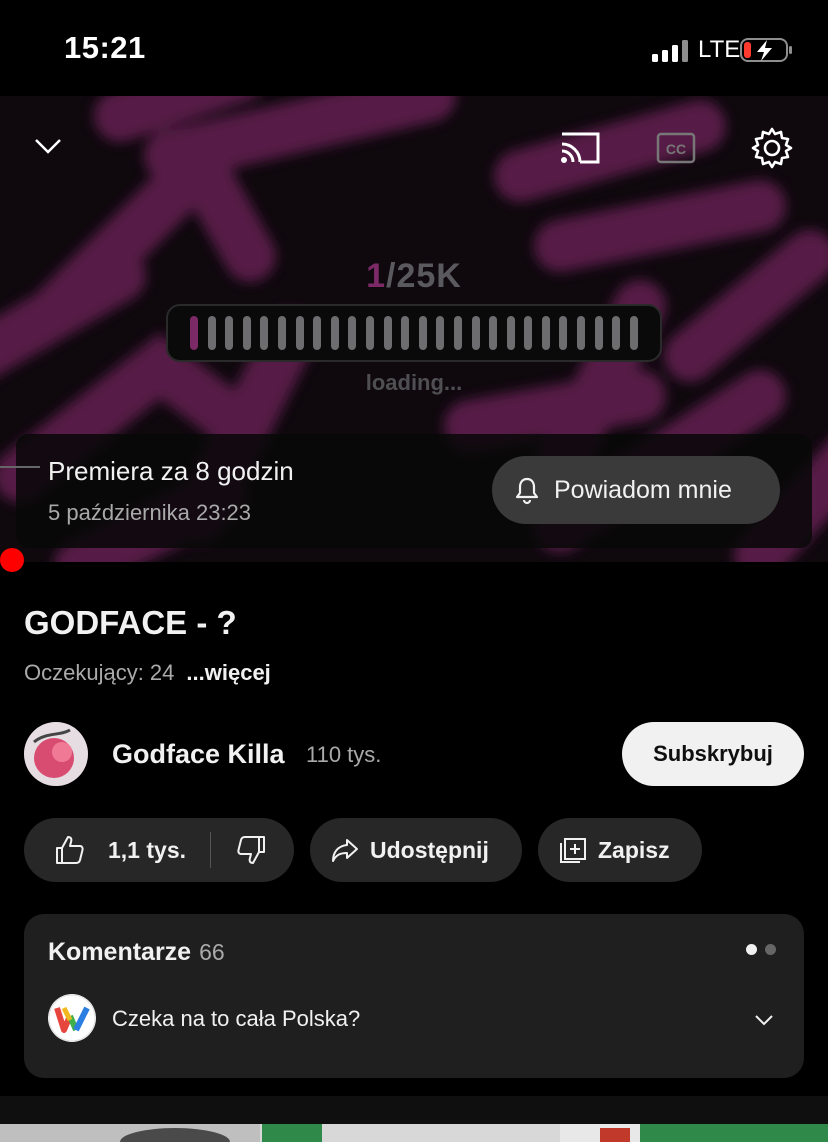  Describe the element at coordinates (171, 471) in the screenshot. I see `premiere-title: Premiera za 8 godzin` at that location.